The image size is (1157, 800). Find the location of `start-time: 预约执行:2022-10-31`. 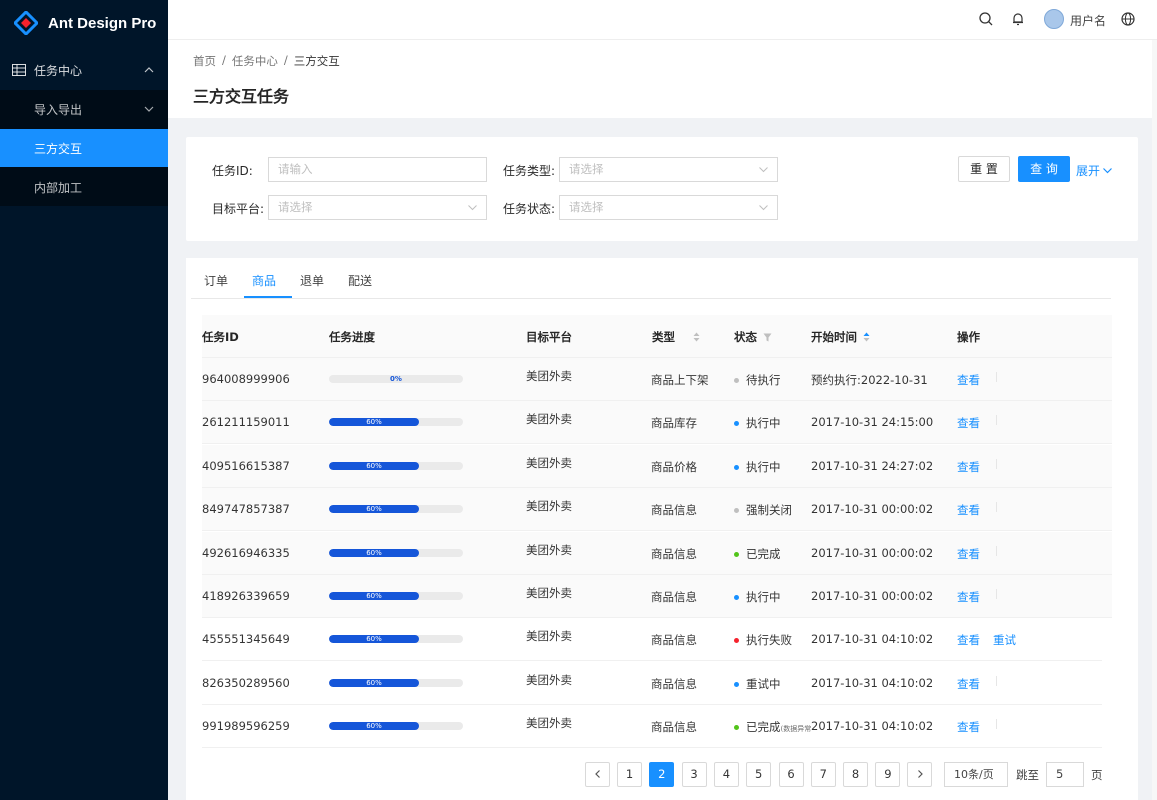

start-time: 预约执行:2022-10-31 is located at coordinates (869, 380).